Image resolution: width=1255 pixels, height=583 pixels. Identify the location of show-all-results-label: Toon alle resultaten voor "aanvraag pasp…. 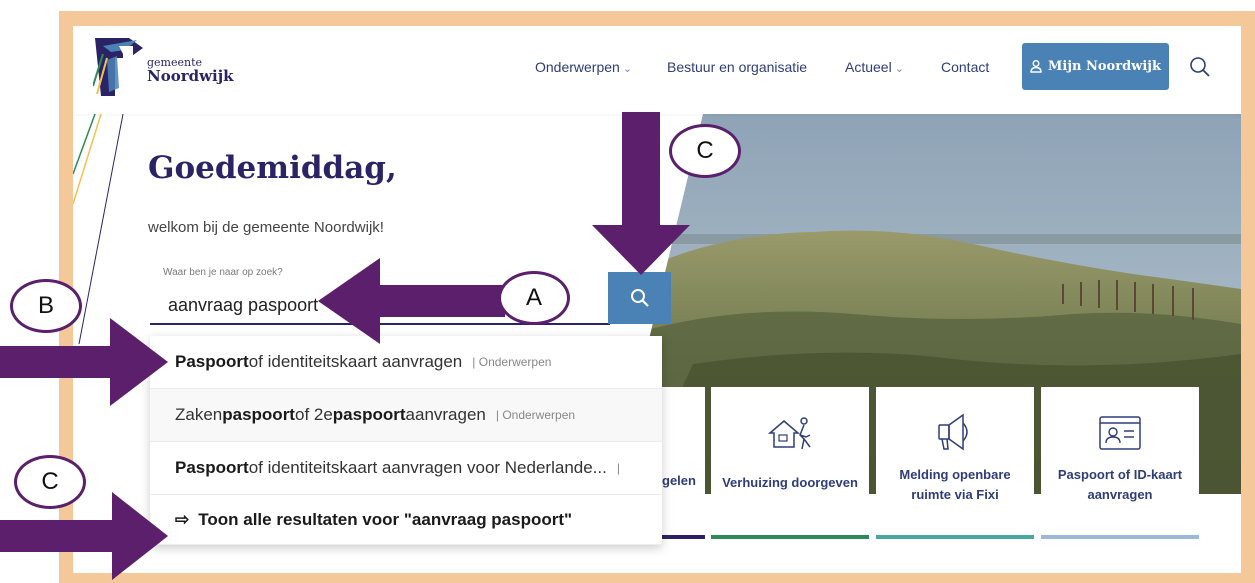
(385, 519).